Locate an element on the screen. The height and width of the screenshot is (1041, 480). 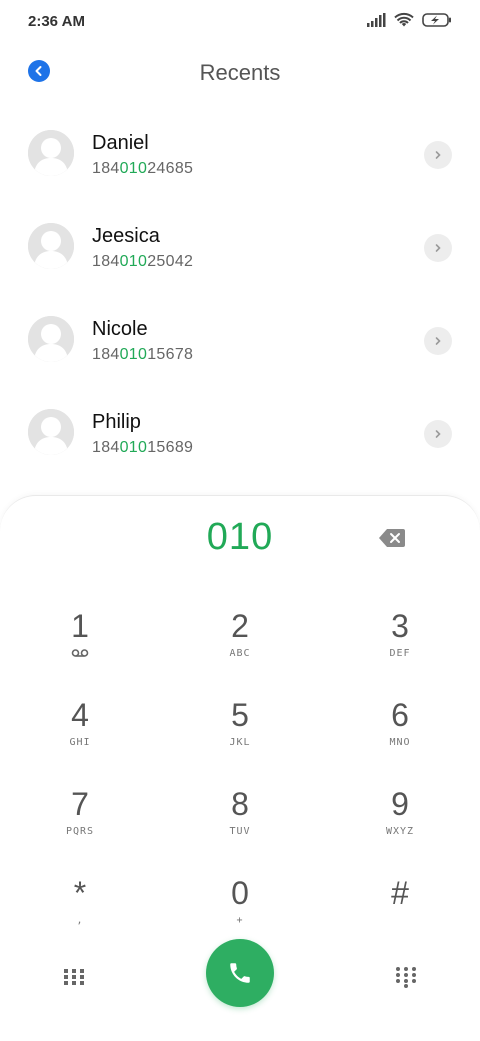
key-letters: GHI is located at coordinates (80, 742).